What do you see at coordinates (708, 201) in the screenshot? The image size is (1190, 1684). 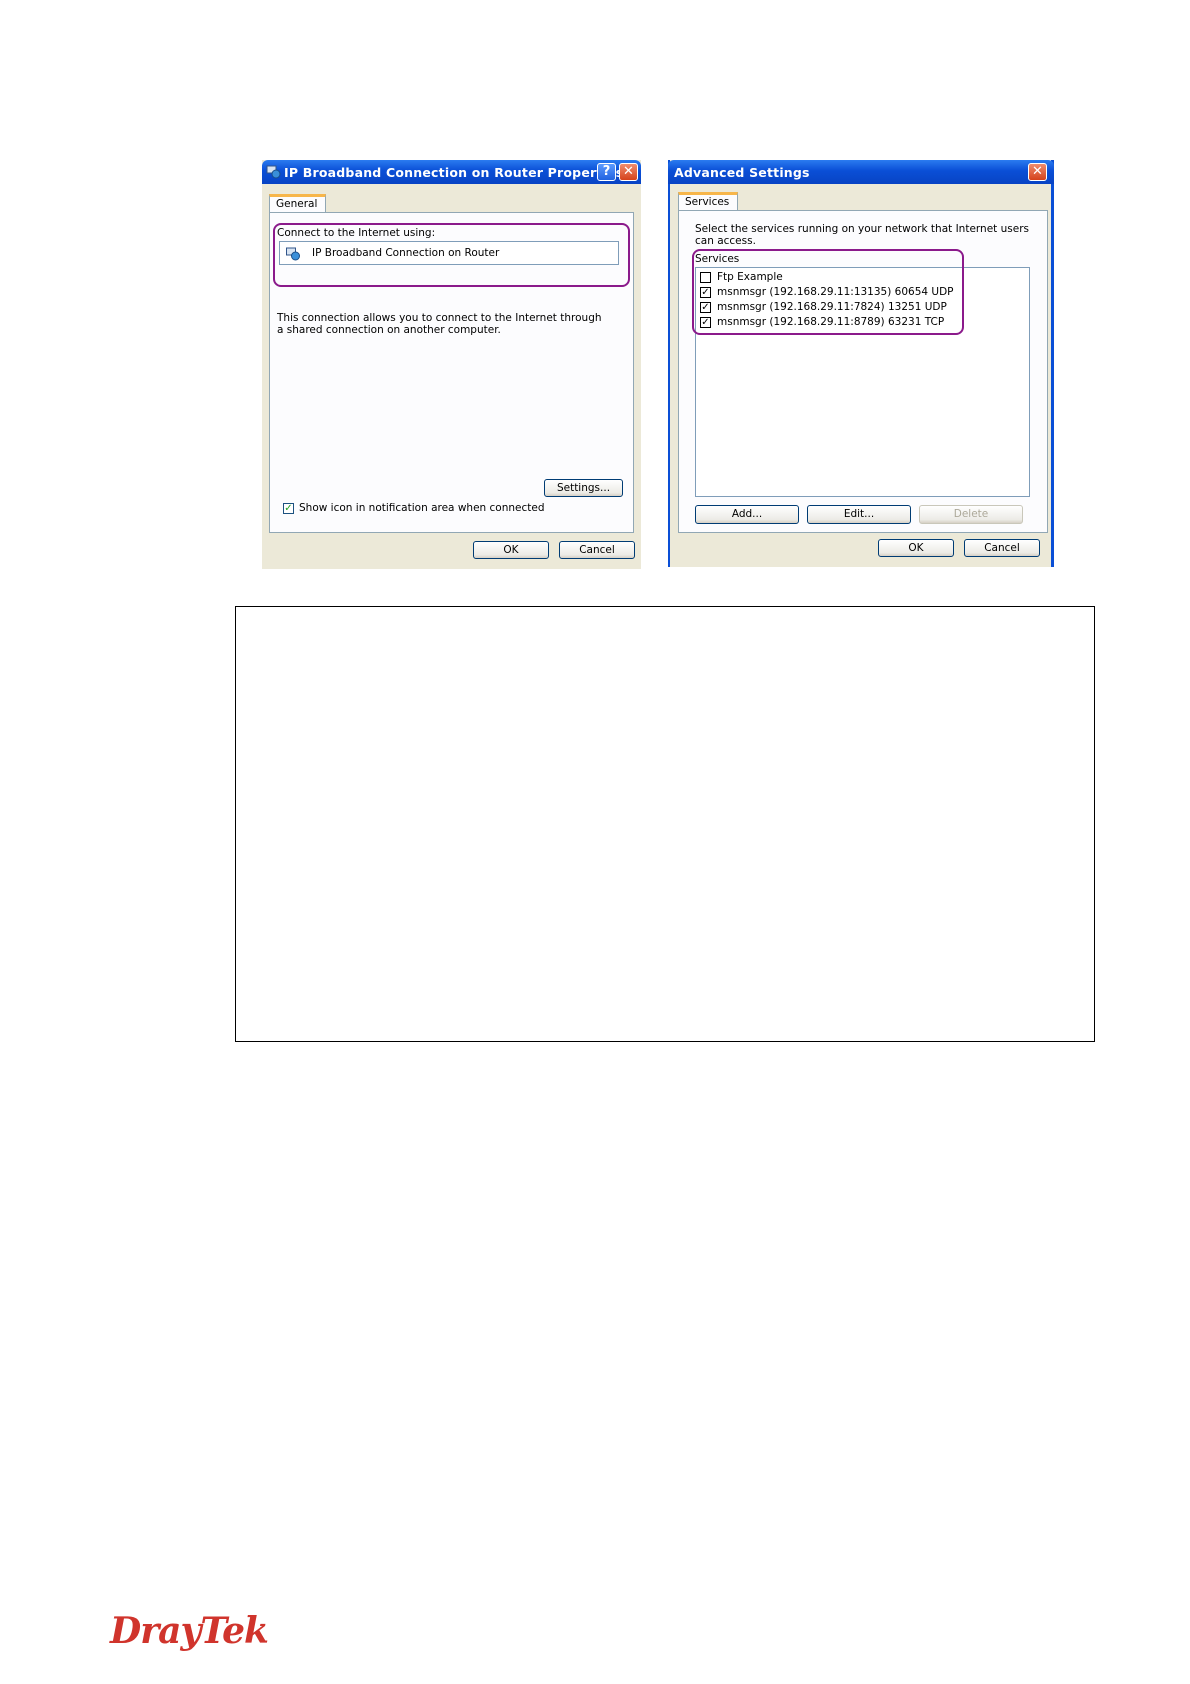 I see `tab-services: Services` at bounding box center [708, 201].